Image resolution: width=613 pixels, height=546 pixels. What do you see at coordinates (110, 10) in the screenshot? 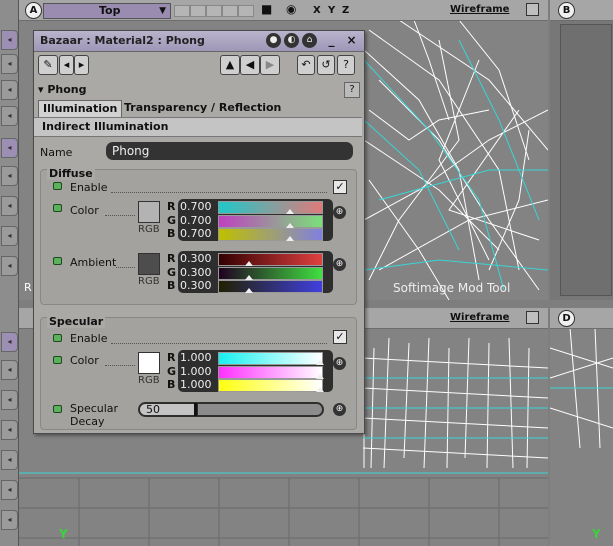
I see `view-menu-label: Top` at bounding box center [110, 10].